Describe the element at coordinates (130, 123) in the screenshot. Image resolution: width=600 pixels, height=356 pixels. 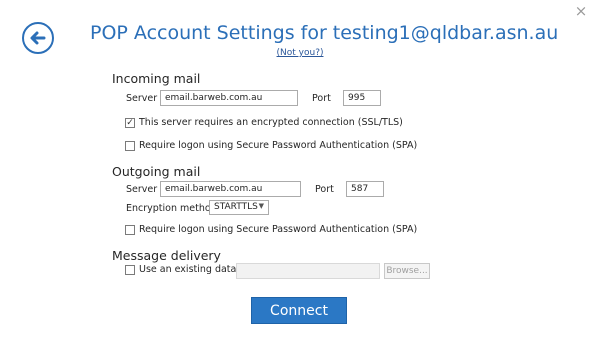
I see `incoming-ssl-checkbox: ✓` at that location.